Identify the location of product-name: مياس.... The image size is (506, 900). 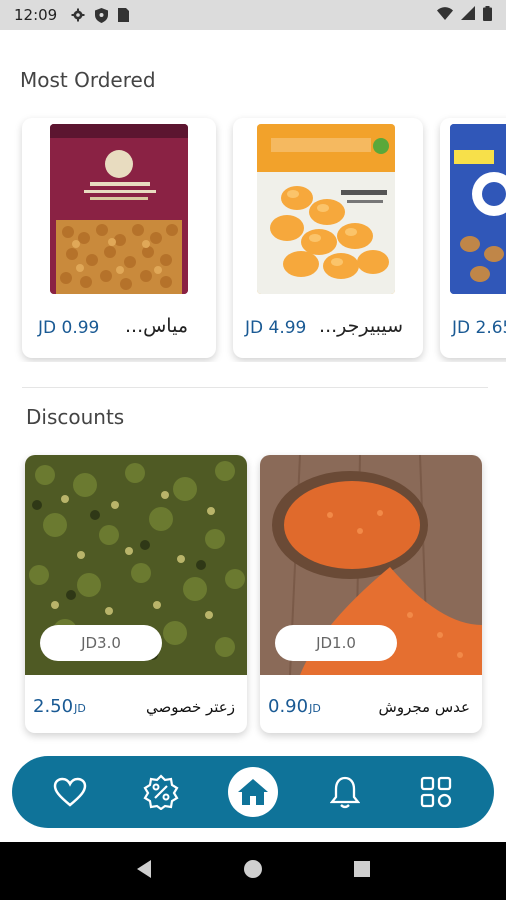
(156, 326).